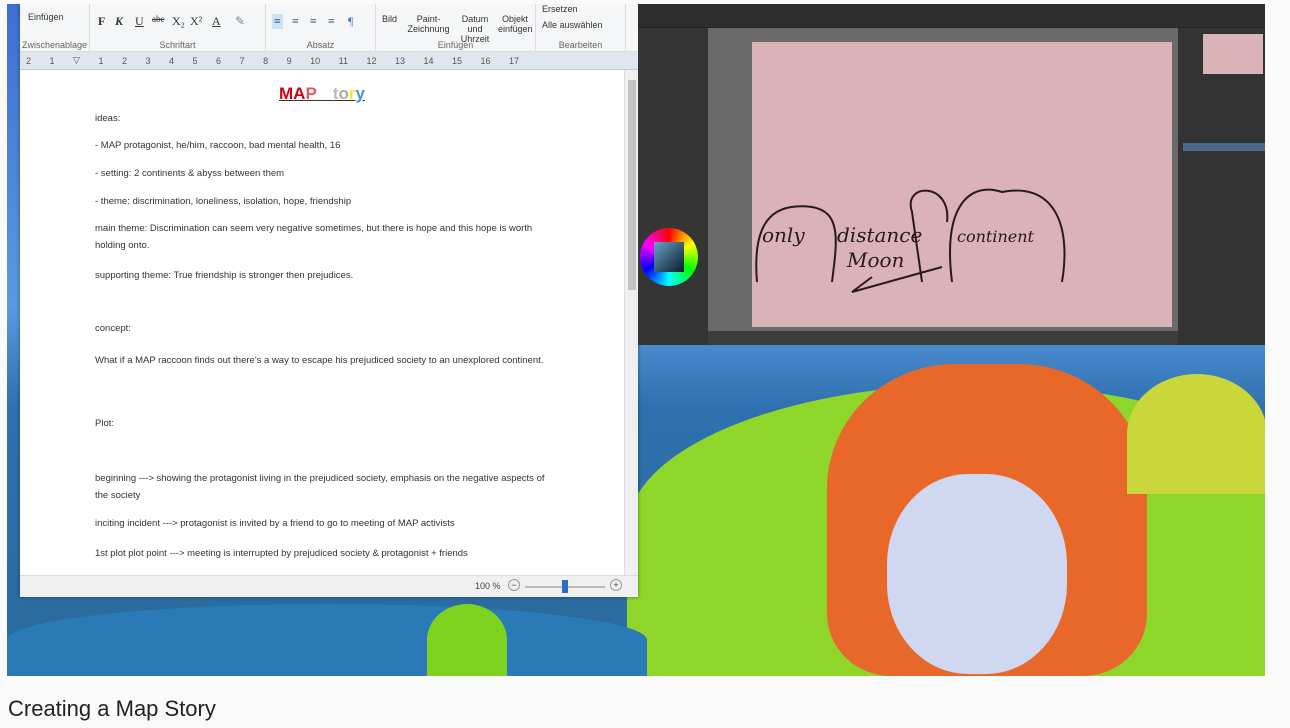 This screenshot has width=1290, height=728. I want to click on ruler-mark: 11, so click(343, 60).